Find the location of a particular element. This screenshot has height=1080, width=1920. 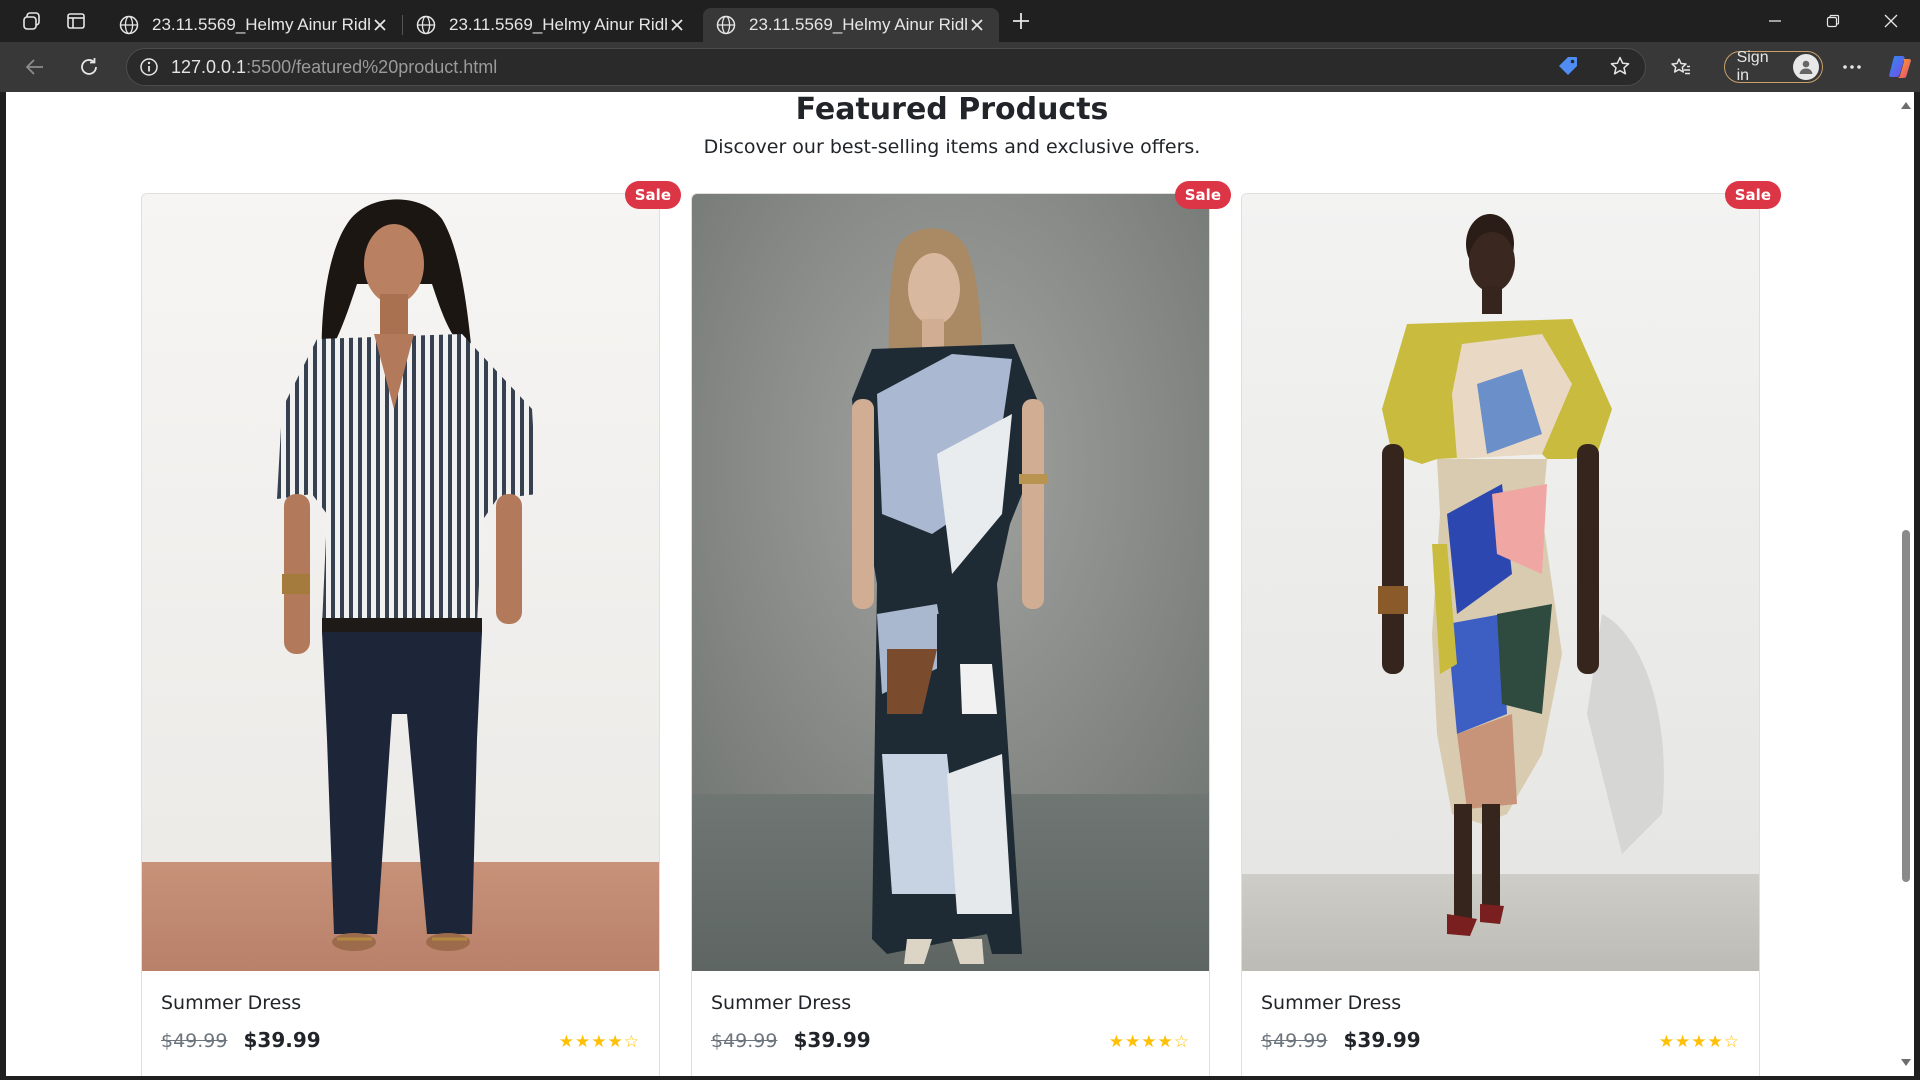

close-window-button is located at coordinates (1891, 21).